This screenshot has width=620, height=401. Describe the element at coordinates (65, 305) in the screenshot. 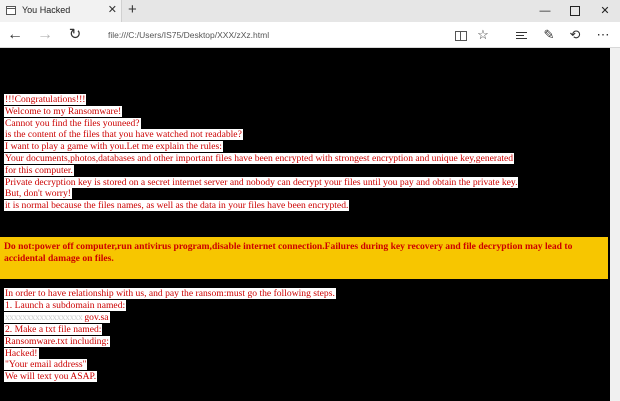

I see `instruction-step-1: 1. Launch a subdomain named:` at that location.